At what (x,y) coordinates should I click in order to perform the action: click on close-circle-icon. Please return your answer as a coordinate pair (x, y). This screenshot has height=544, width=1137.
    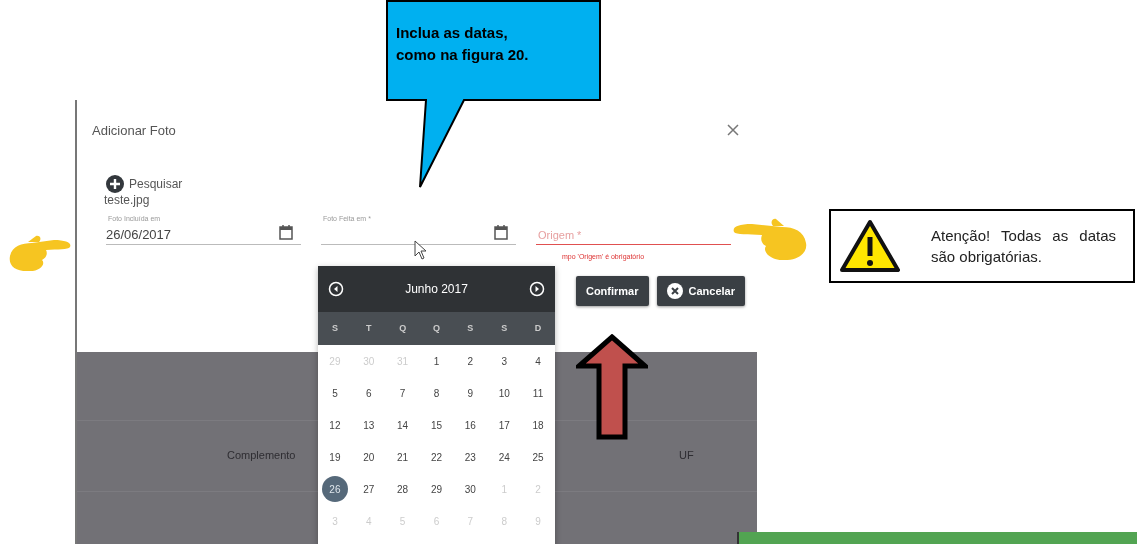
    Looking at the image, I should click on (674, 291).